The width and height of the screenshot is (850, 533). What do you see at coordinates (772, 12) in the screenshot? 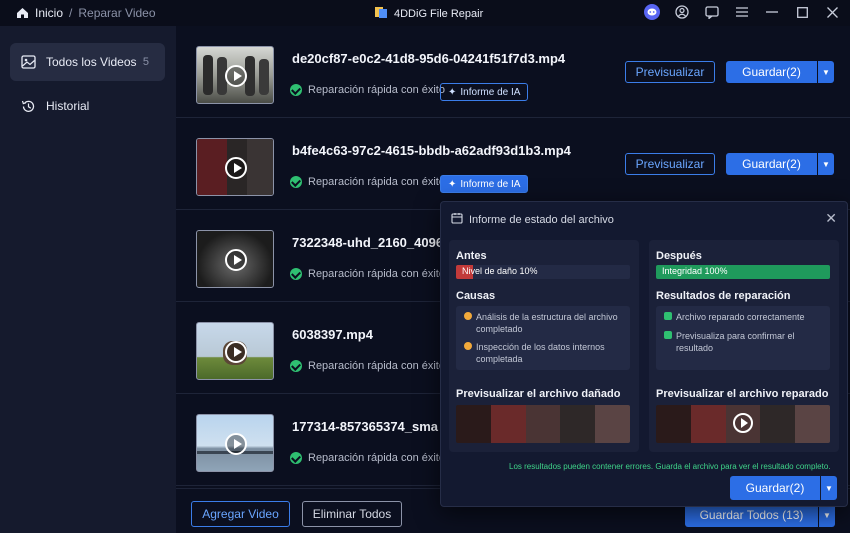
I see `minimize-icon` at bounding box center [772, 12].